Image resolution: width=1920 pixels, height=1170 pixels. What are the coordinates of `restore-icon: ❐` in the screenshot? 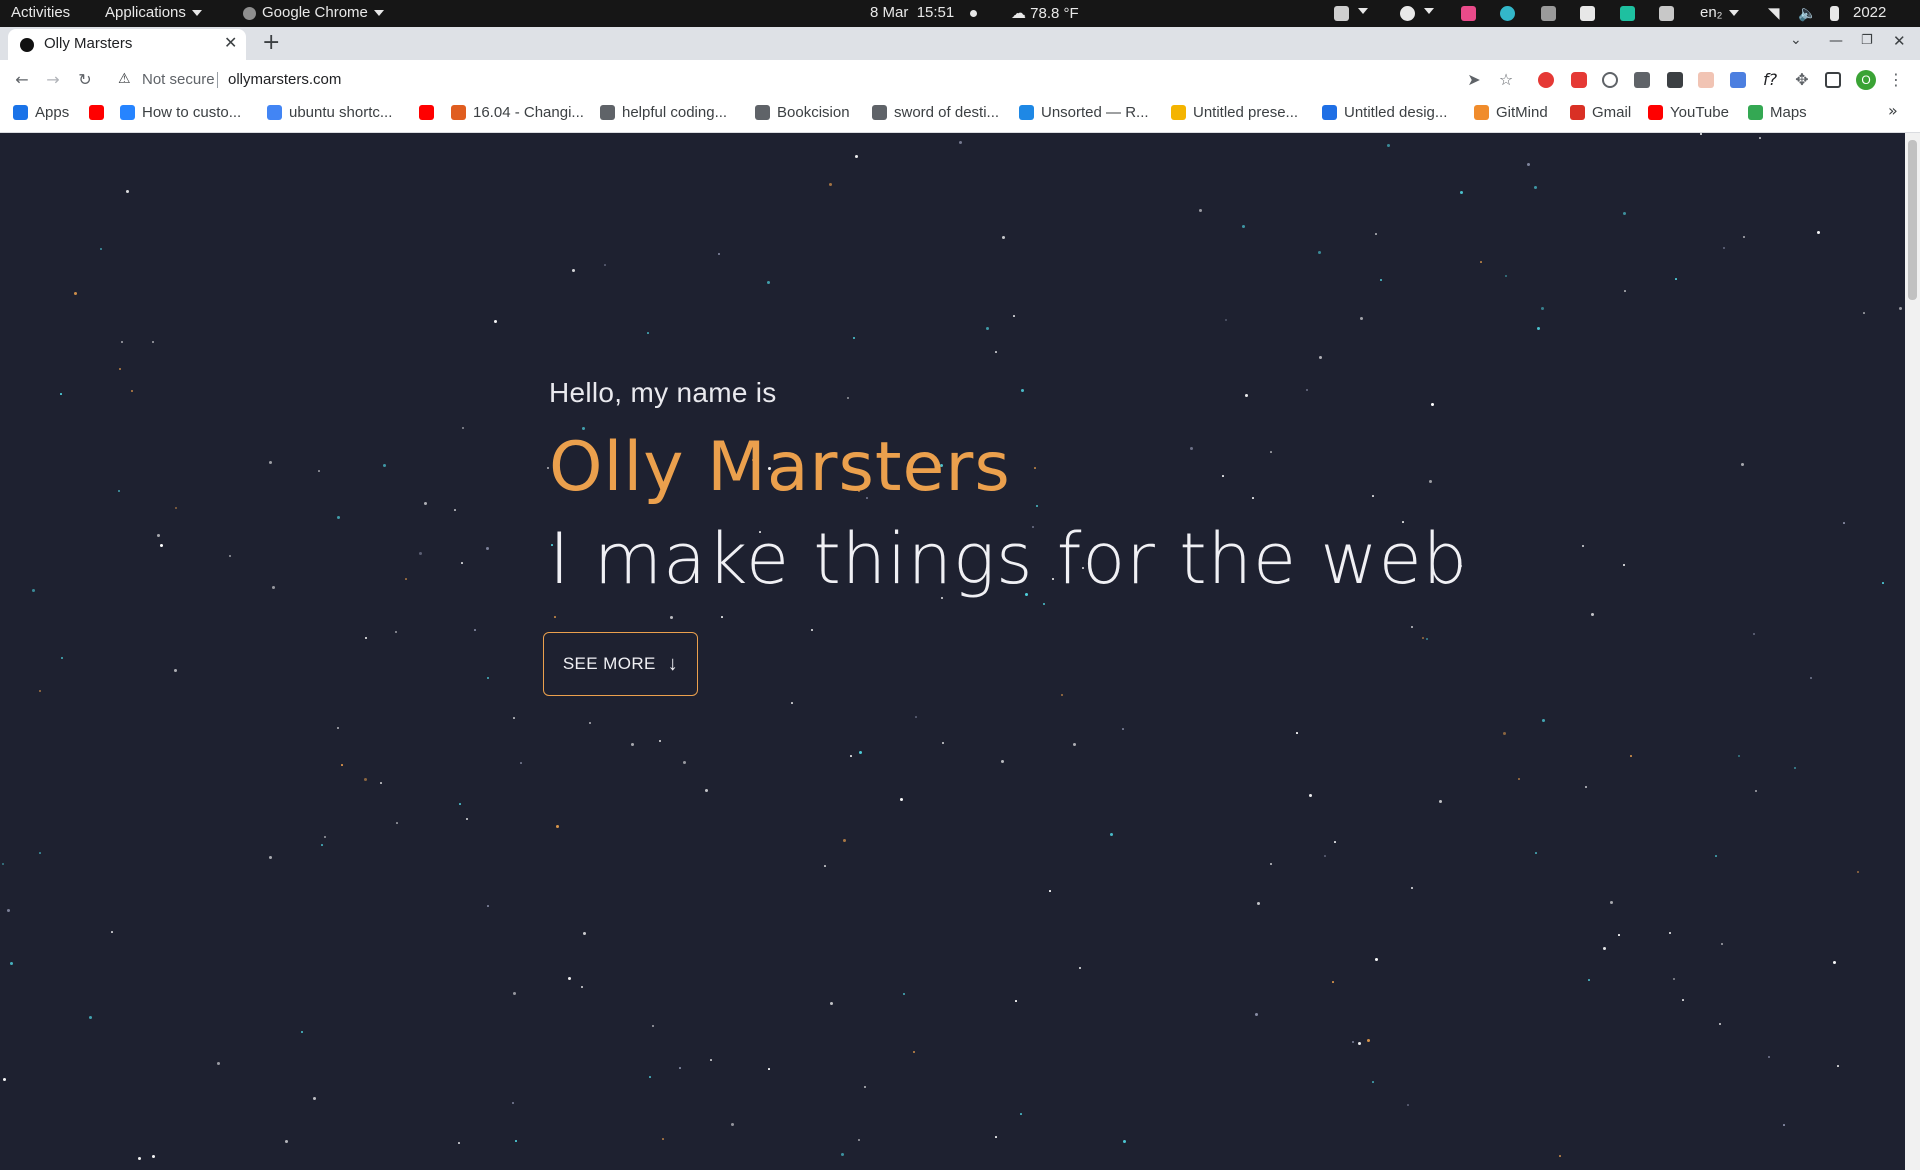 It's located at (1867, 40).